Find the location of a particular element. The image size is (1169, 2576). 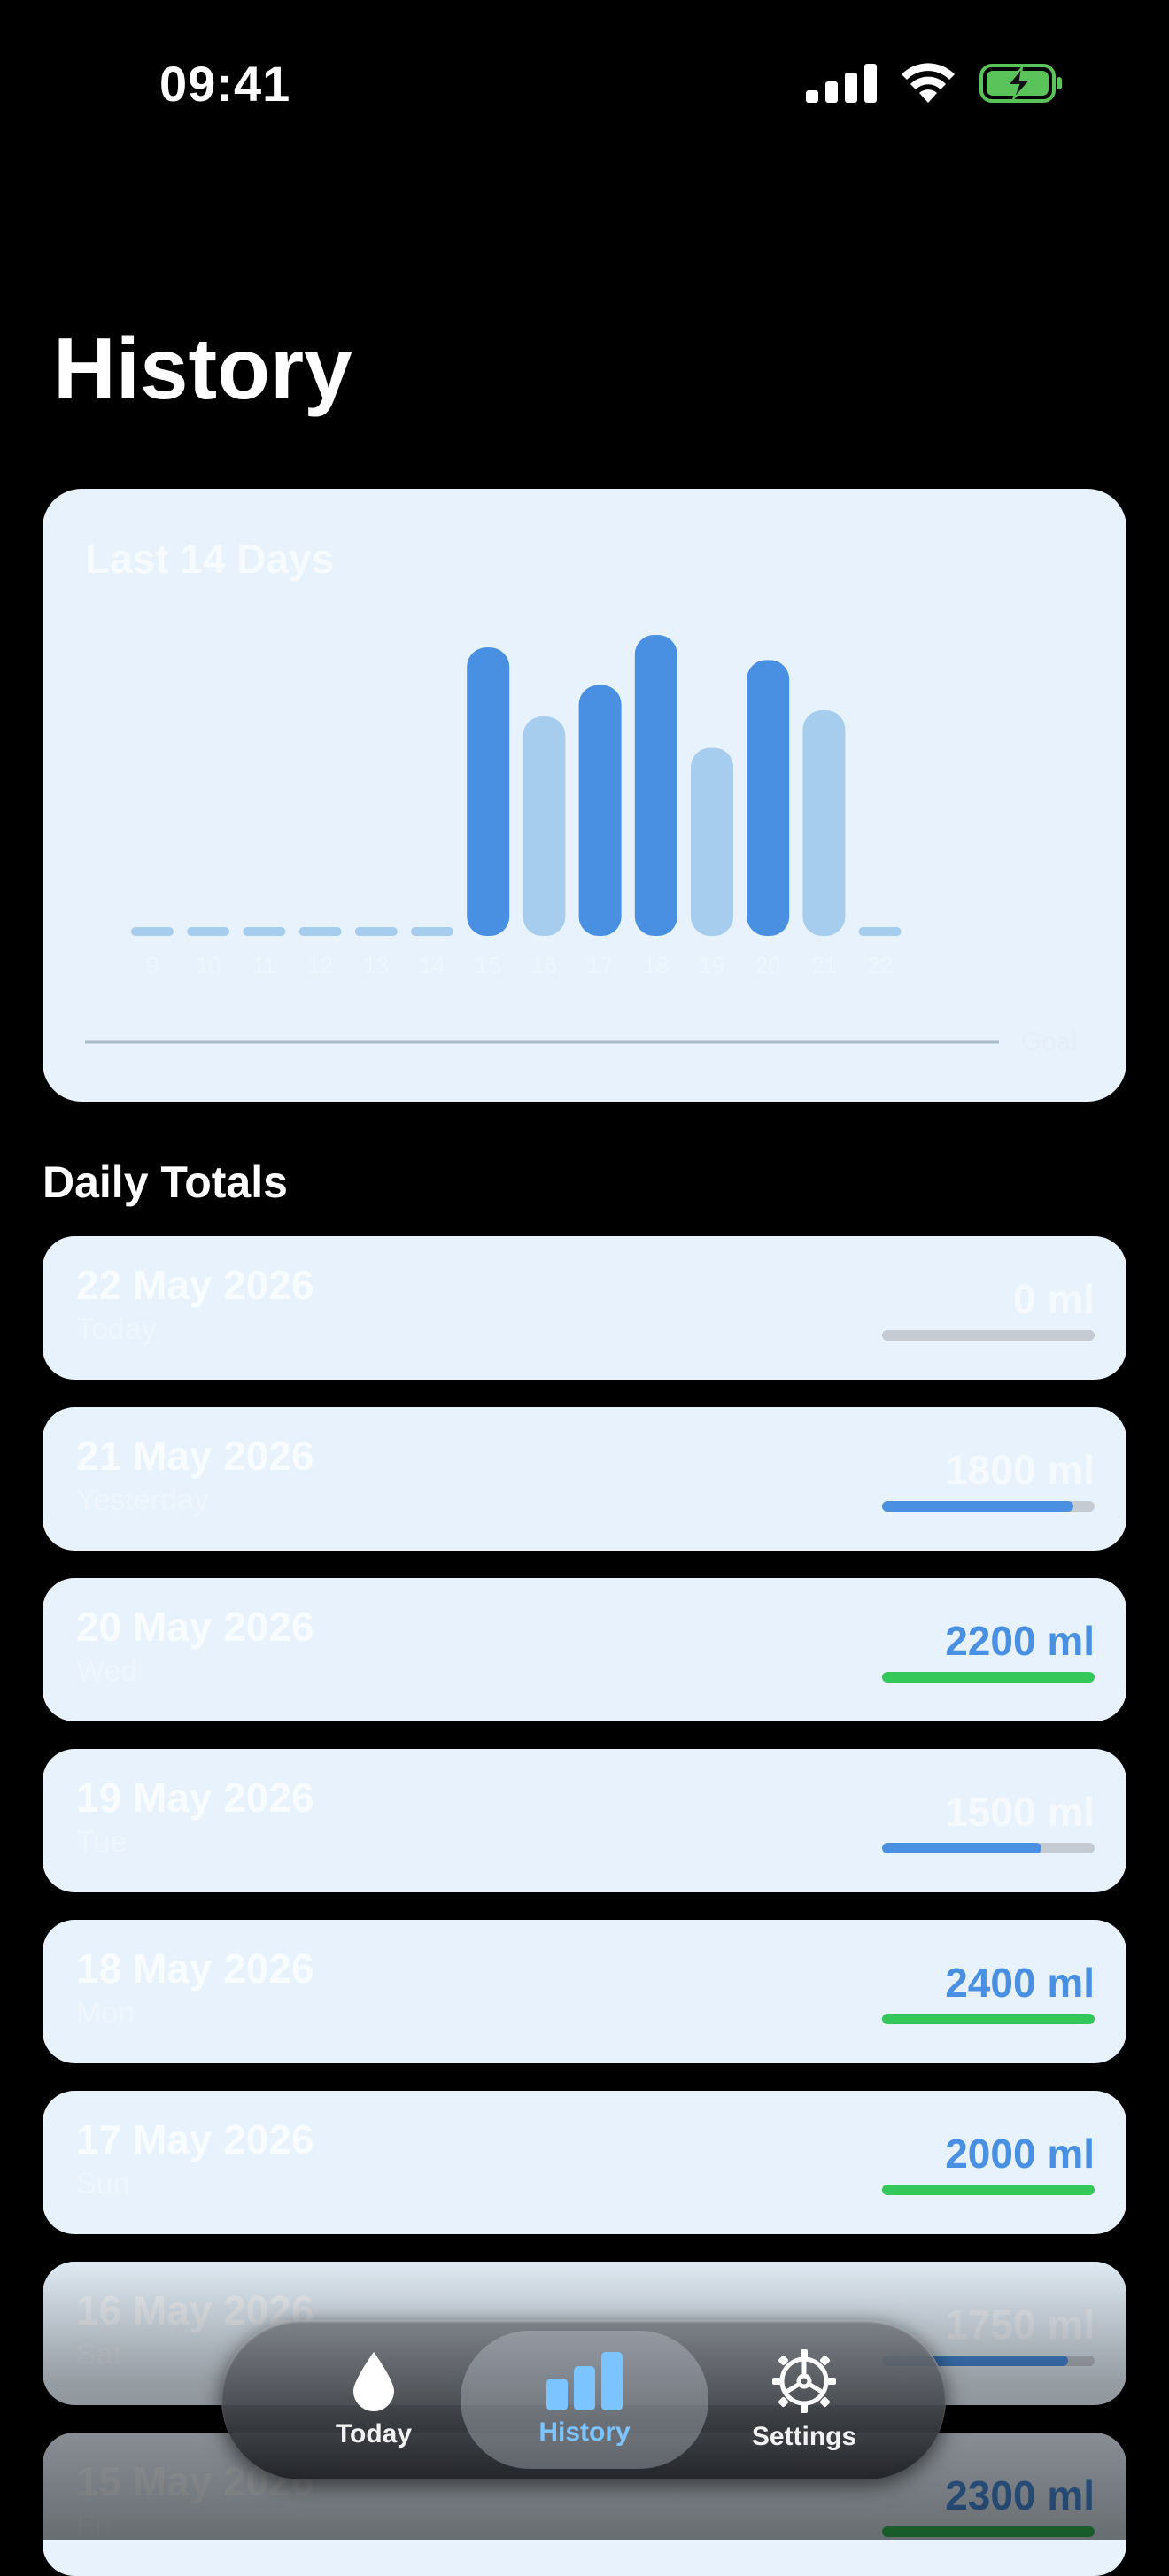

day-amount: 2300 ml is located at coordinates (1020, 2495).